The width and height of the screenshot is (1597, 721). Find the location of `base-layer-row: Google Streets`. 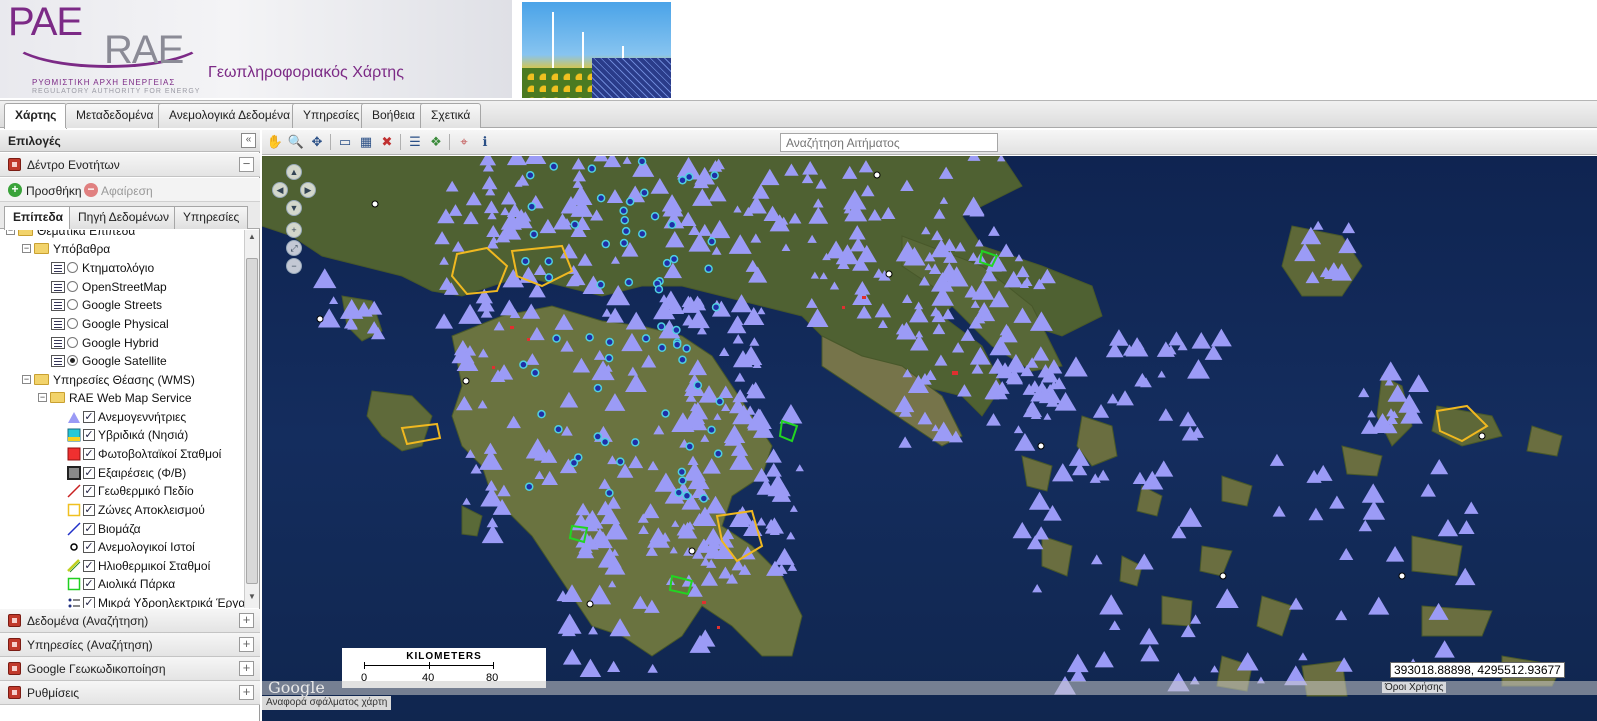

base-layer-row: Google Streets is located at coordinates (122, 305).